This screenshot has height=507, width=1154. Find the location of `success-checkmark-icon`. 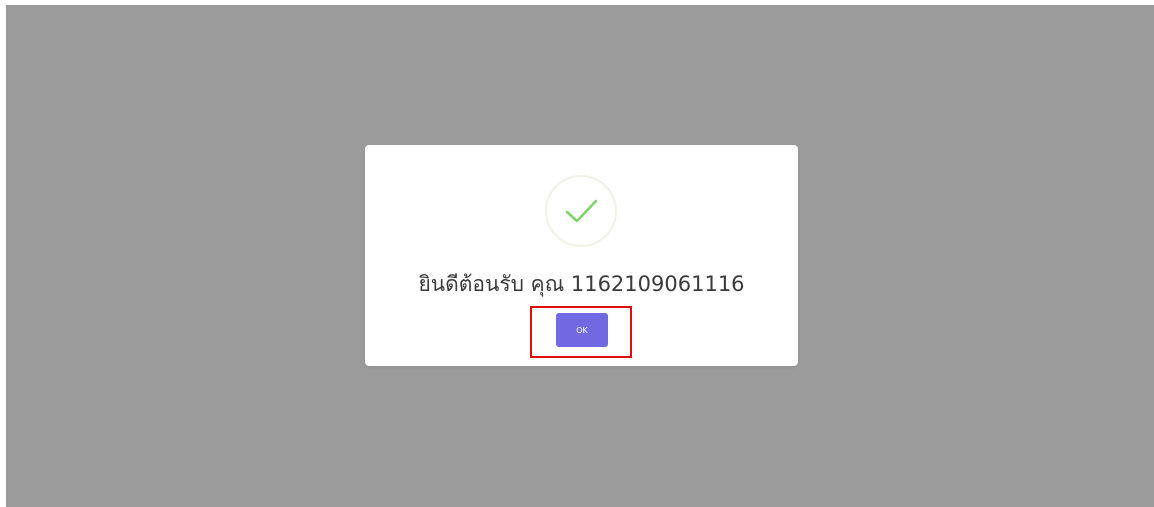

success-checkmark-icon is located at coordinates (581, 211).